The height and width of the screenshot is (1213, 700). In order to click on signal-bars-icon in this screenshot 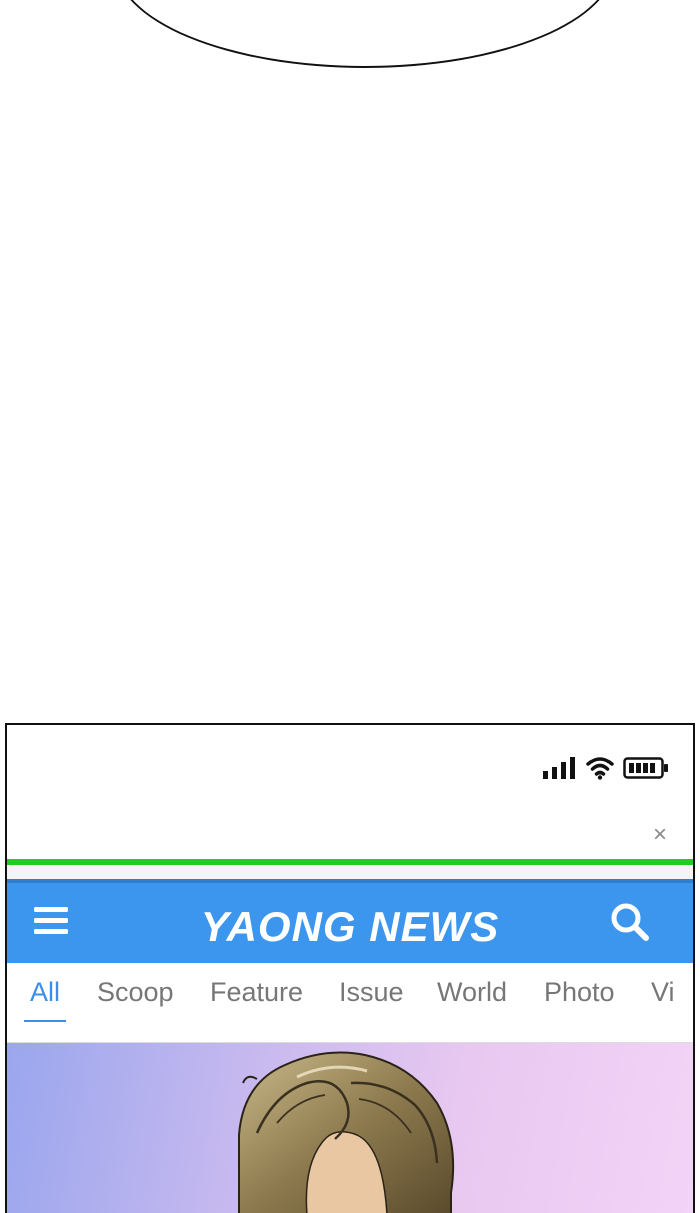, I will do `click(559, 768)`.